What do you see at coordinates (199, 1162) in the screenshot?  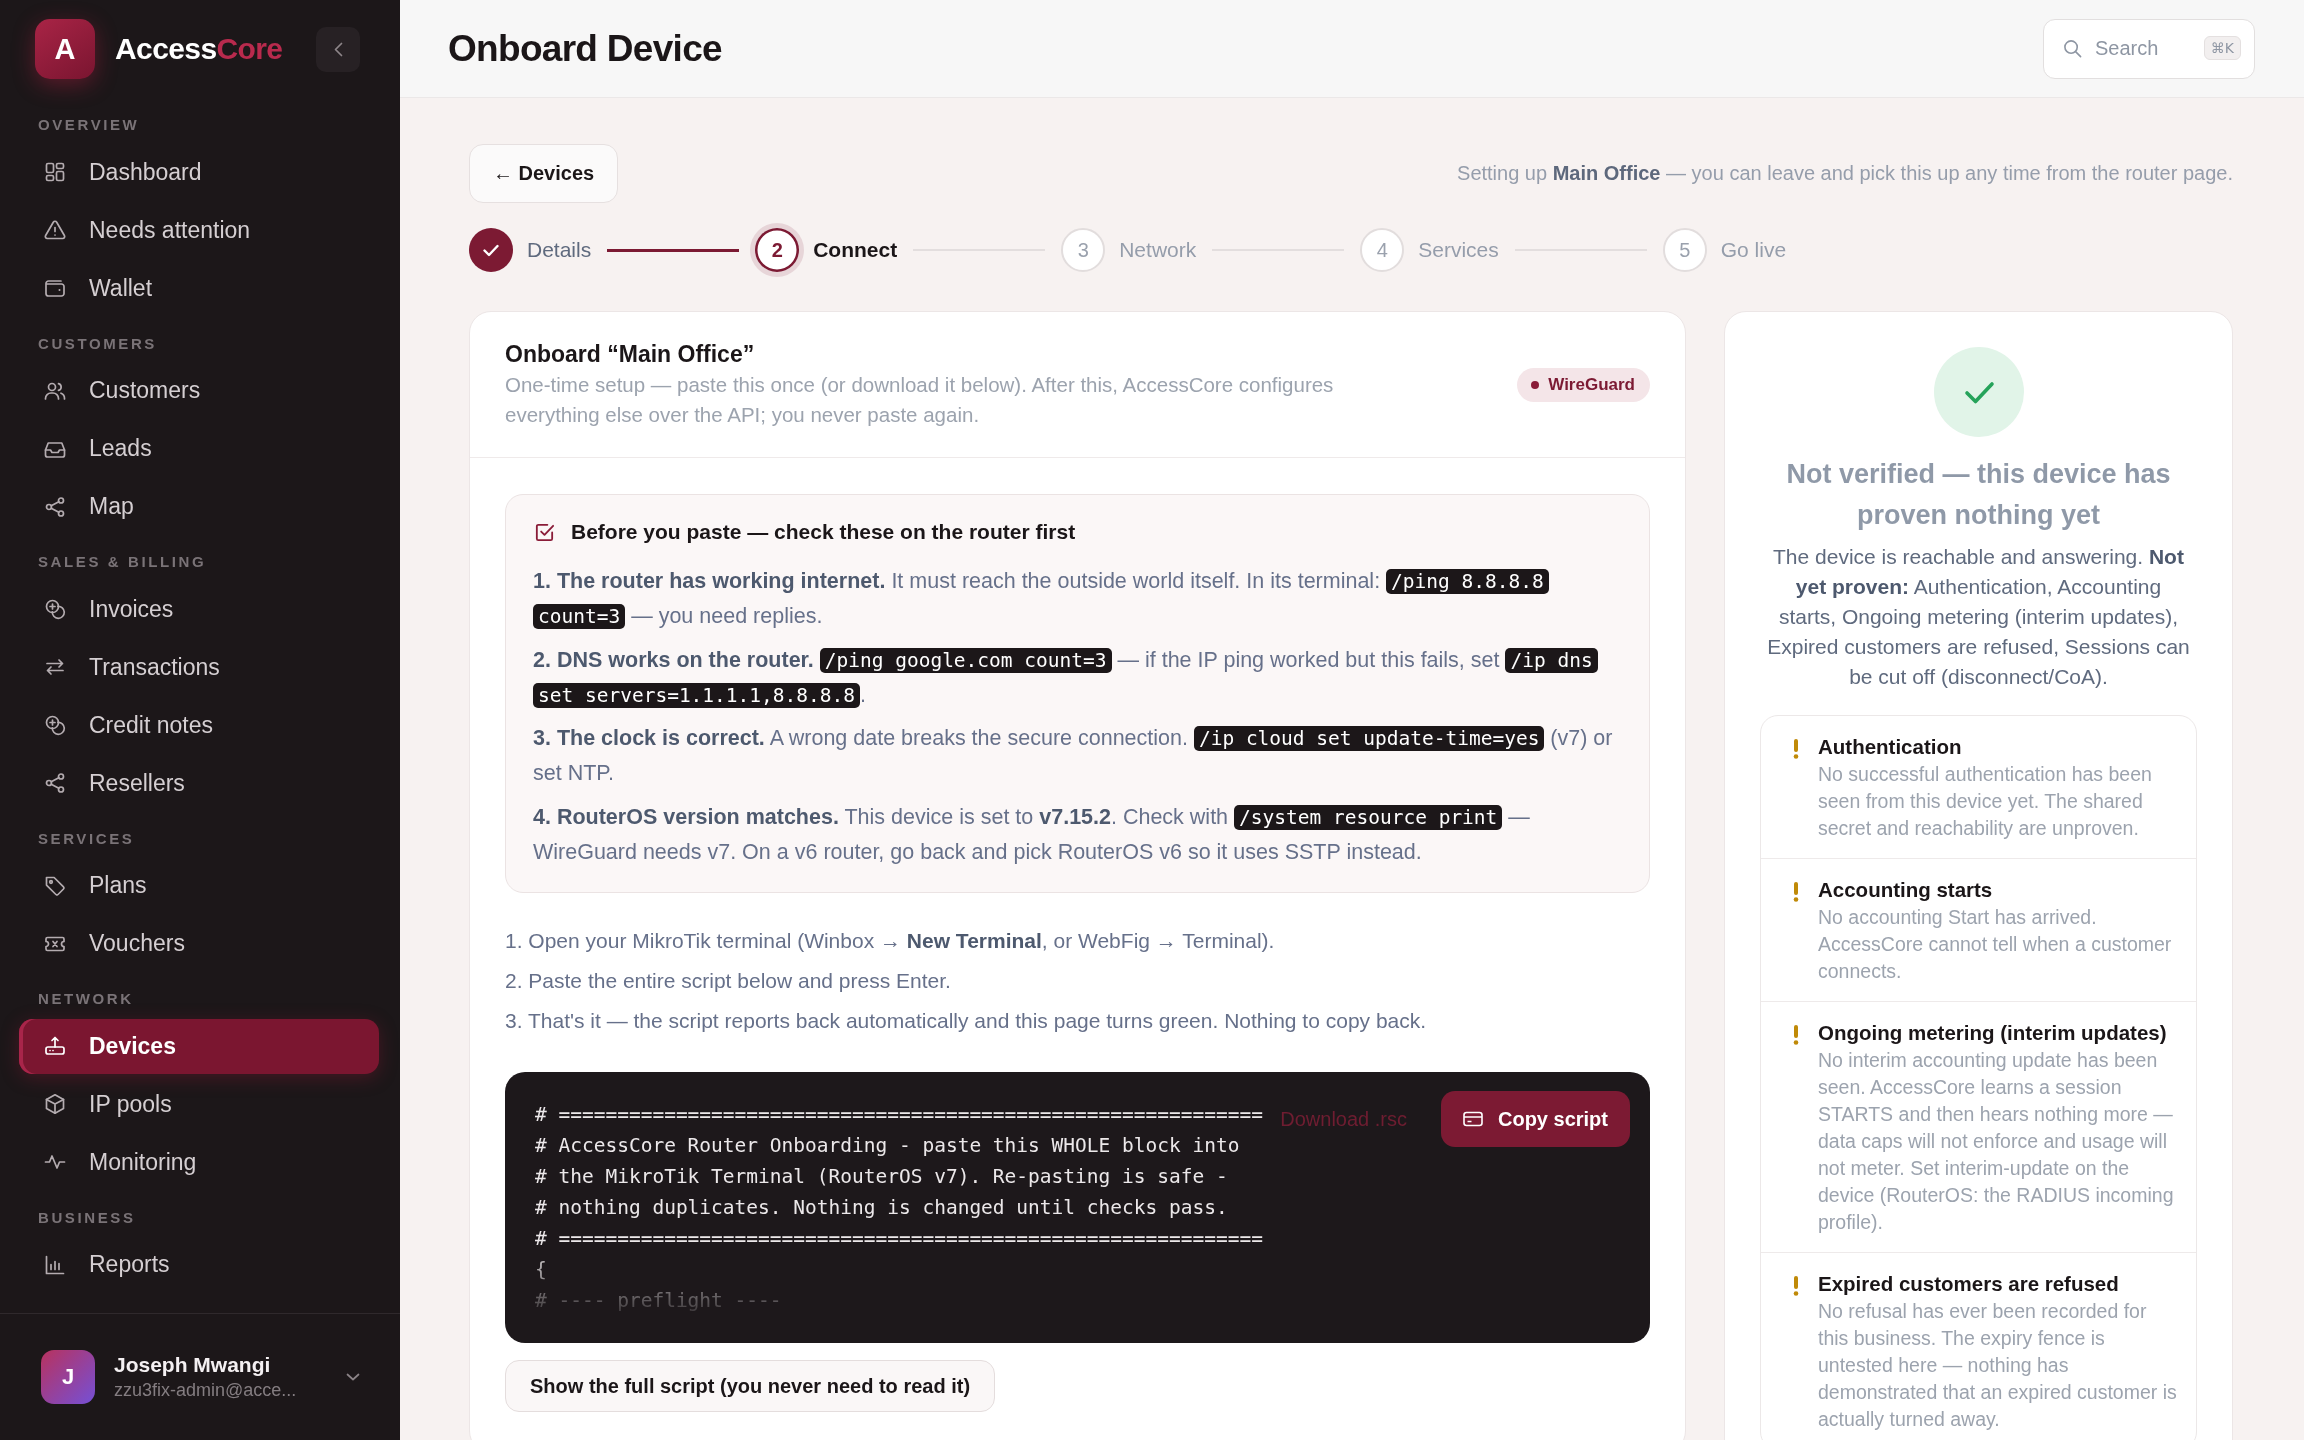 I see `nav-item: Monitoring` at bounding box center [199, 1162].